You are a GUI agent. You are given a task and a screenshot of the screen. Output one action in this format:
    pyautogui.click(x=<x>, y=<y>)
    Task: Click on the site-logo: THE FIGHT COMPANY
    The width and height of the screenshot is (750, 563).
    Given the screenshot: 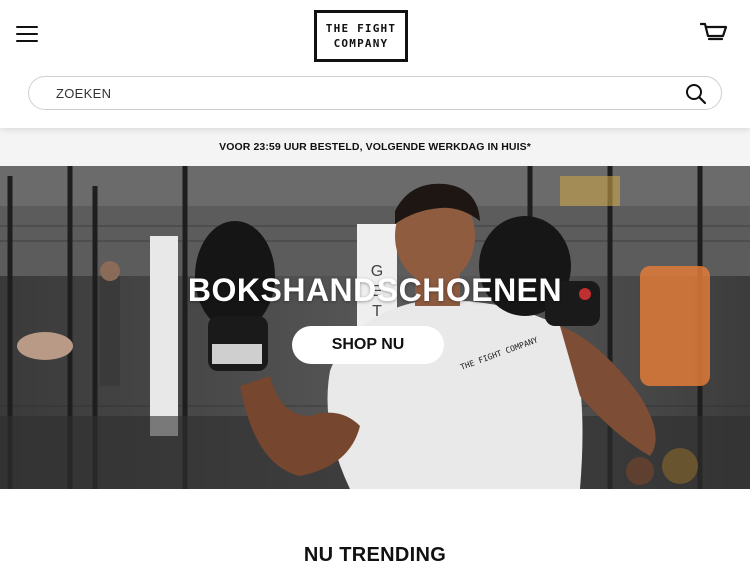 What is the action you would take?
    pyautogui.click(x=361, y=36)
    